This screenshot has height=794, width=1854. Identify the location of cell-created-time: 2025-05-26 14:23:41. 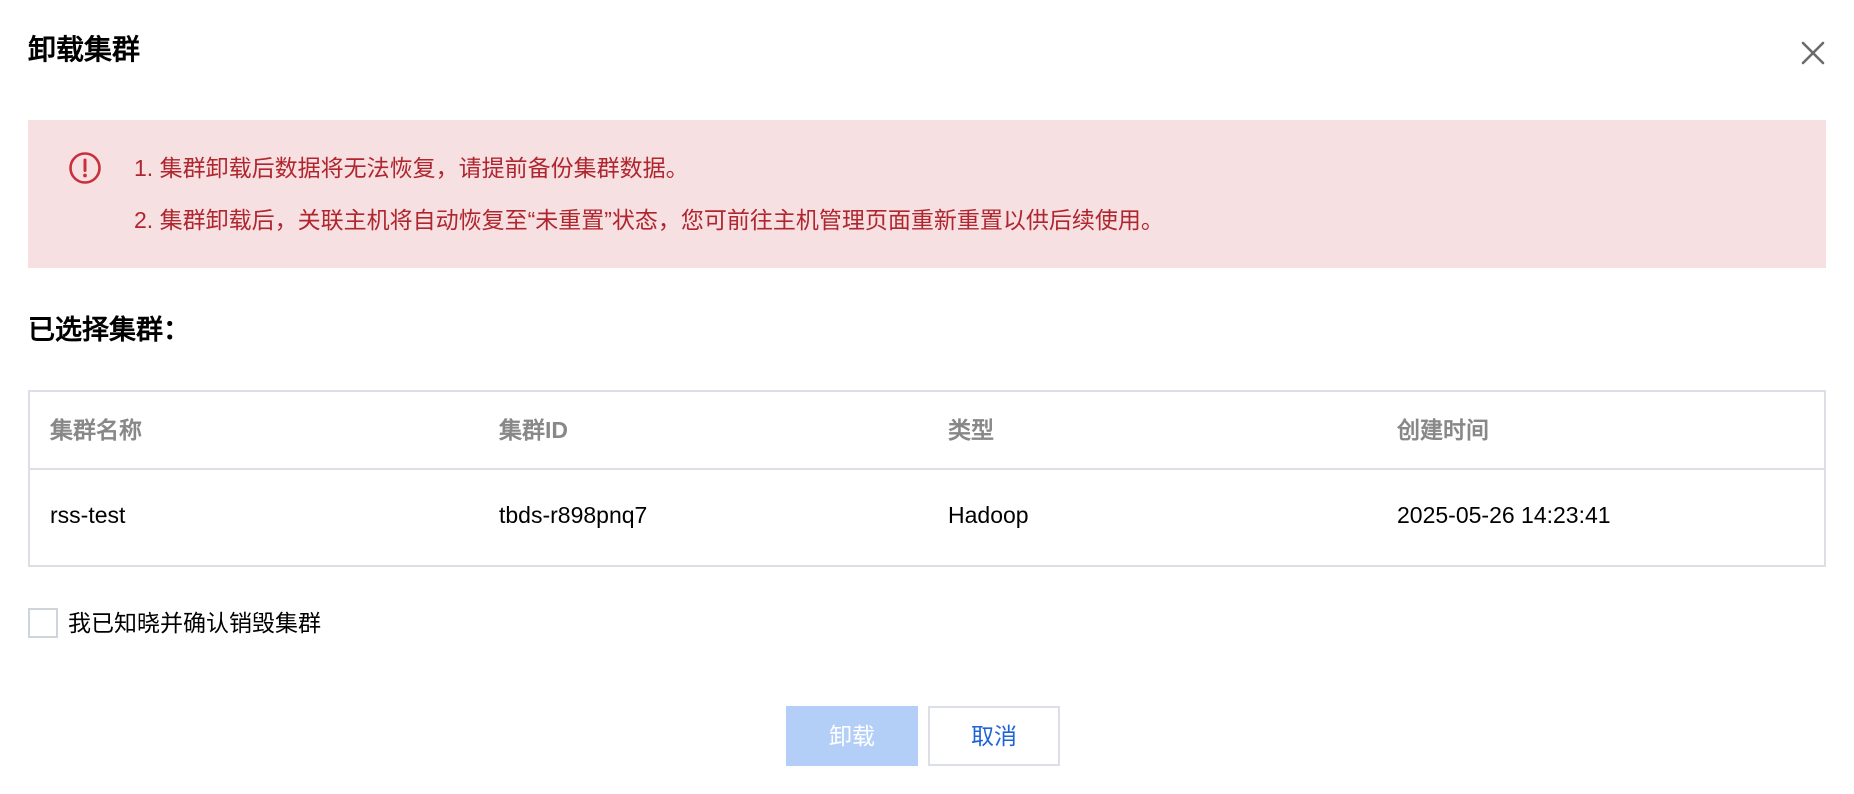
(1504, 515).